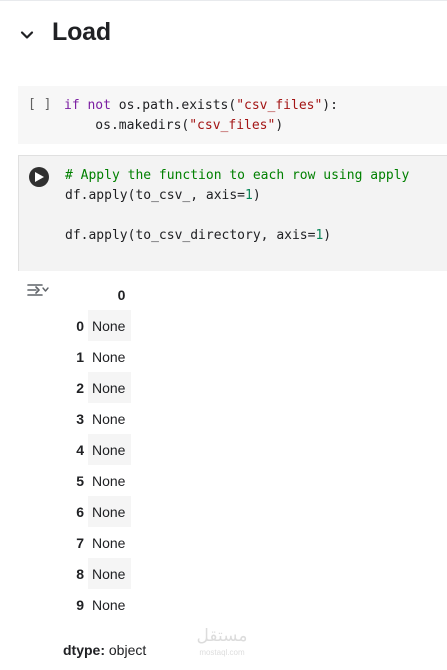 Image resolution: width=447 pixels, height=670 pixels. What do you see at coordinates (121, 294) in the screenshot?
I see `column-header: 0` at bounding box center [121, 294].